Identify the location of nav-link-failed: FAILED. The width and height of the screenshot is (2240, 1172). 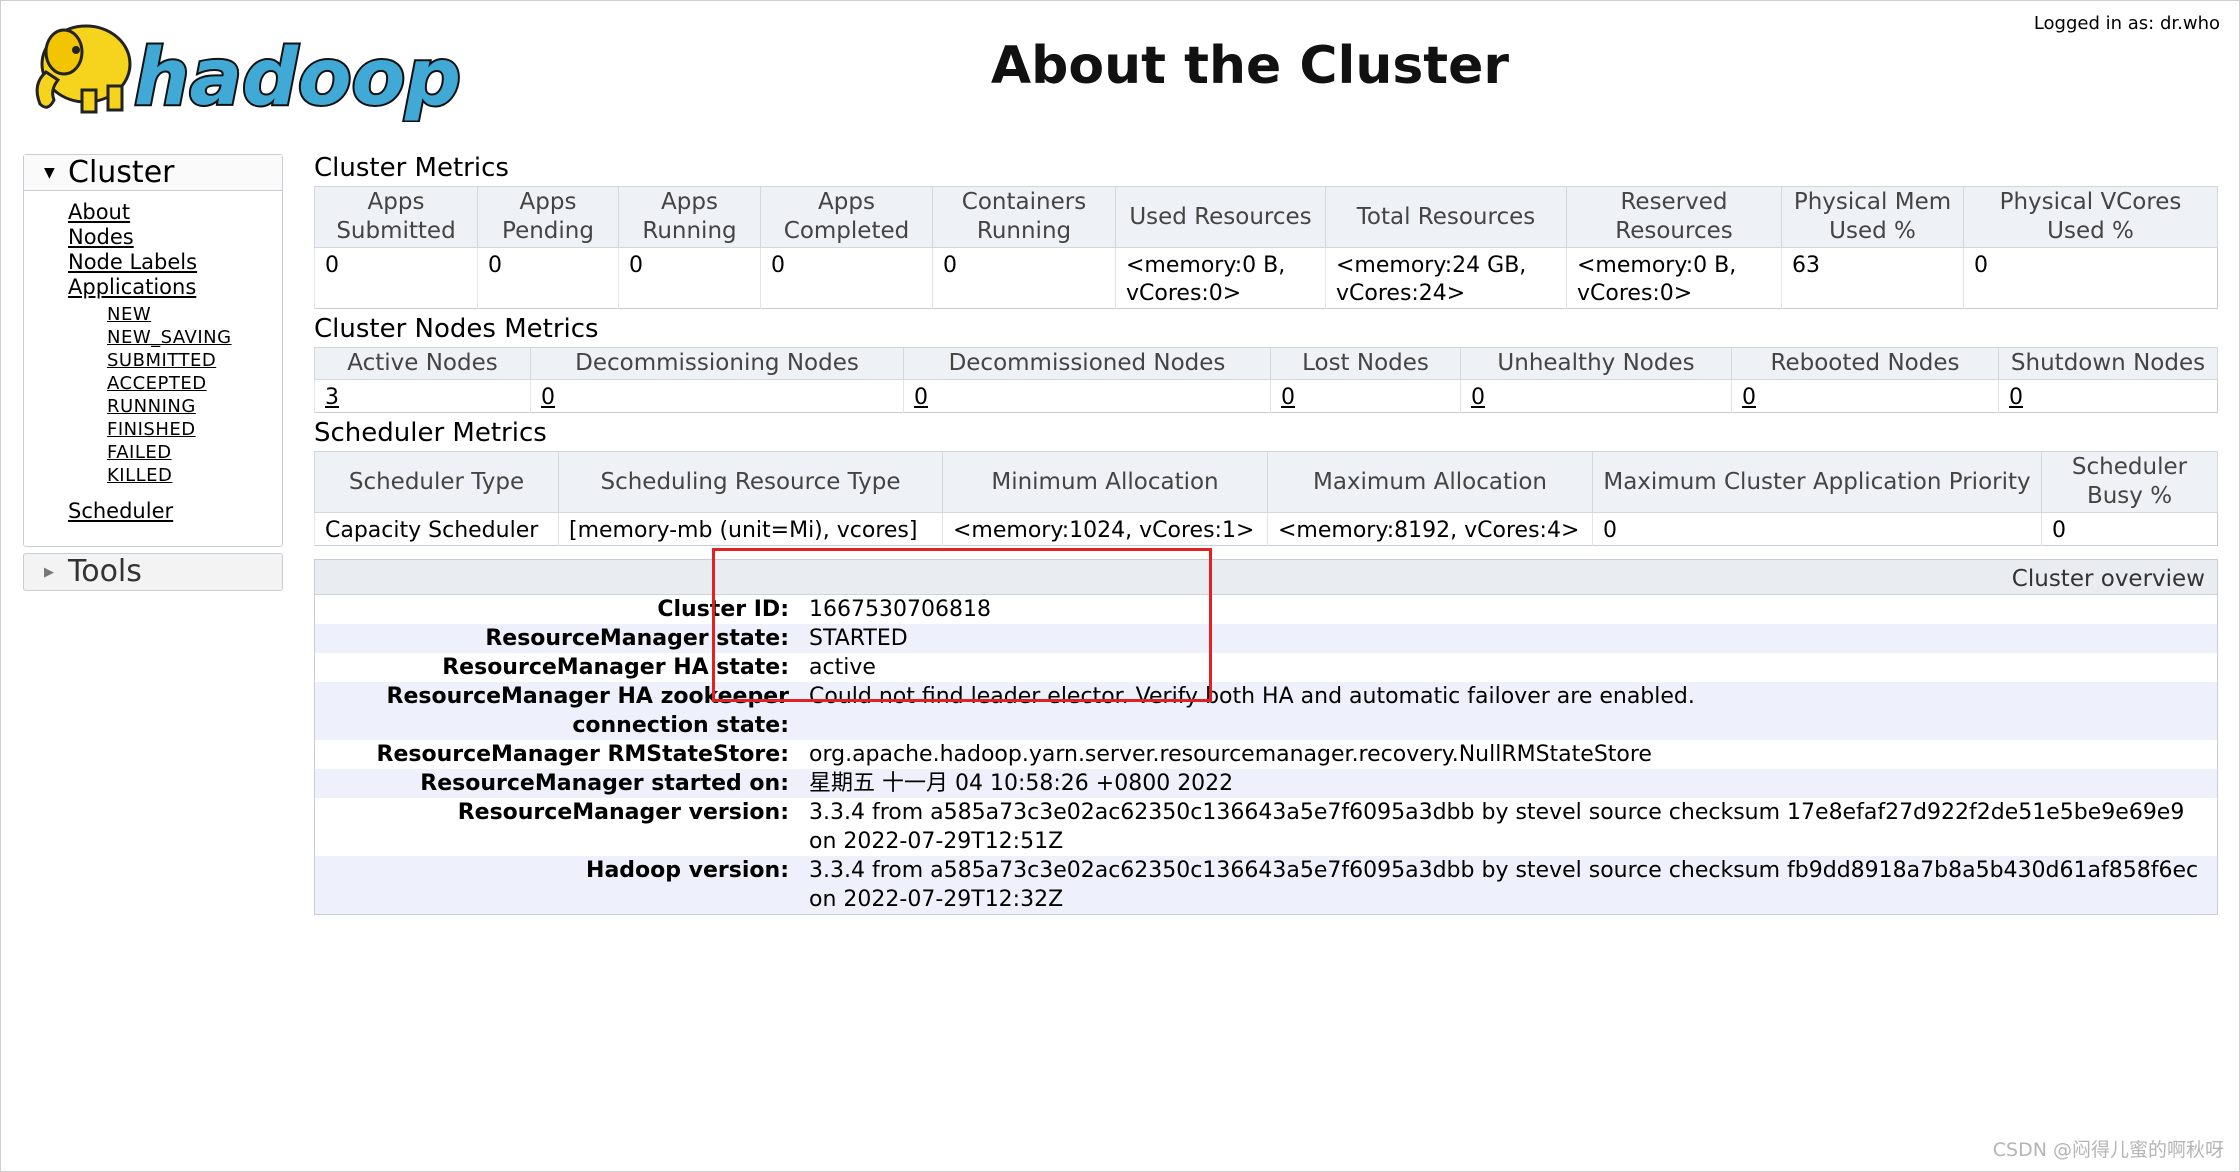
(194, 452).